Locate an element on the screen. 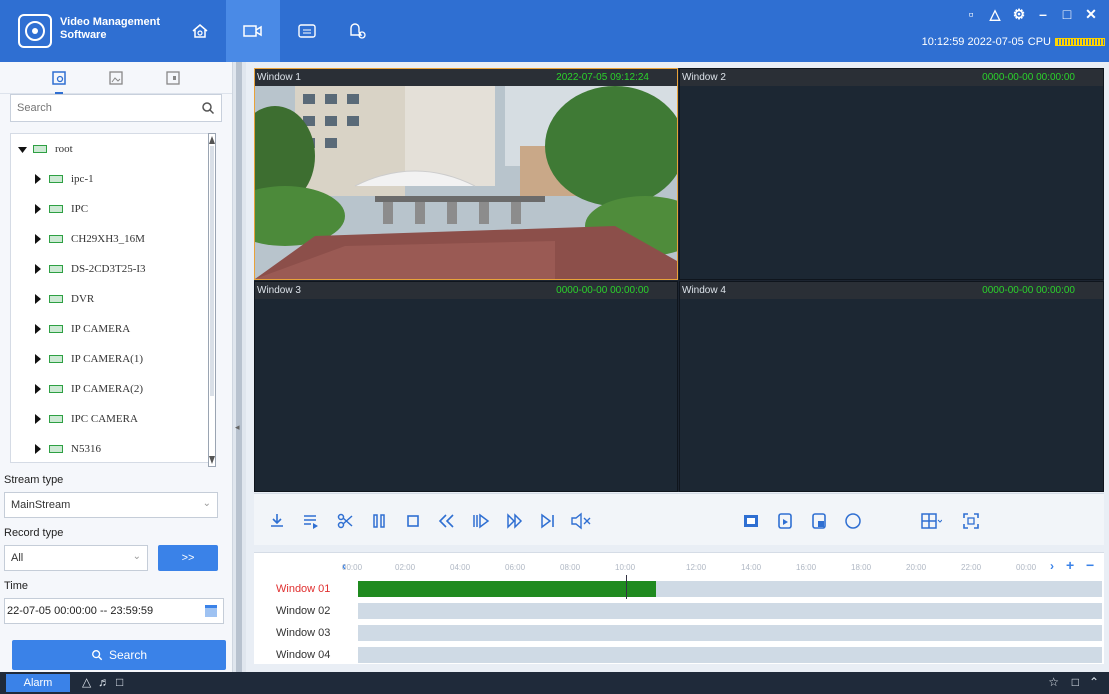  user-icon: △ is located at coordinates (995, 14).